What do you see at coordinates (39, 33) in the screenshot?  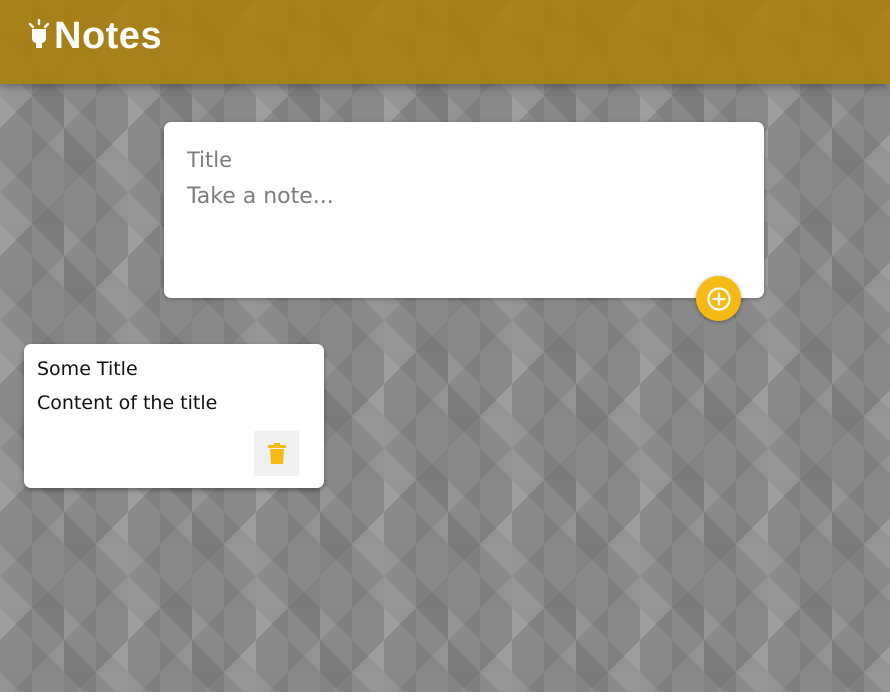 I see `lightbulb-icon` at bounding box center [39, 33].